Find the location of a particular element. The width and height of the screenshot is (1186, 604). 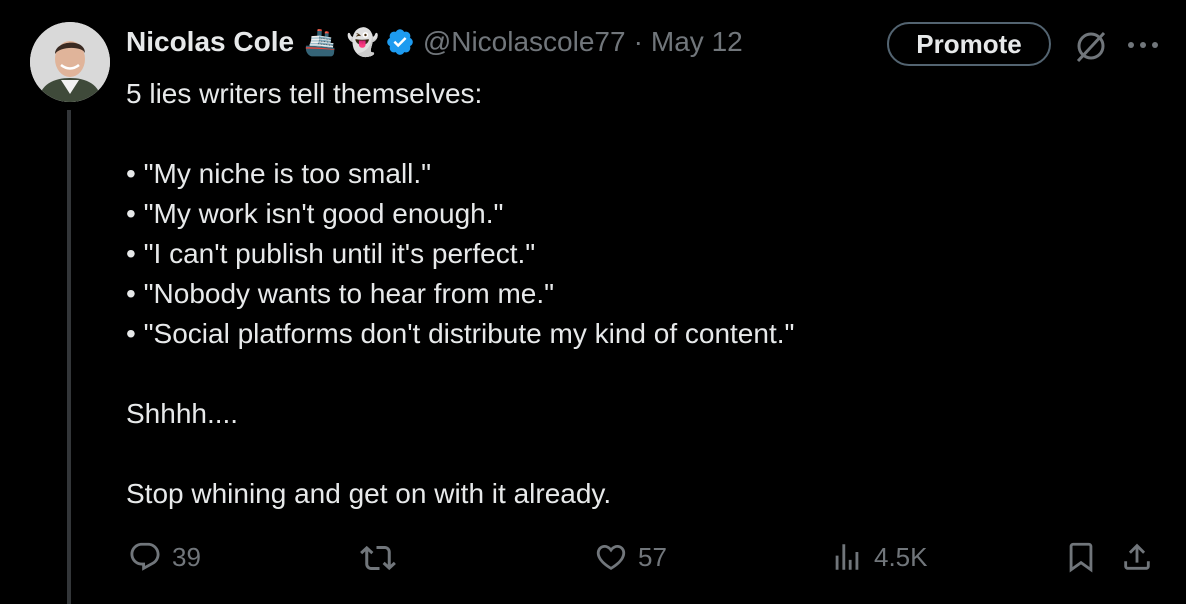

retweet-button is located at coordinates (383, 558).